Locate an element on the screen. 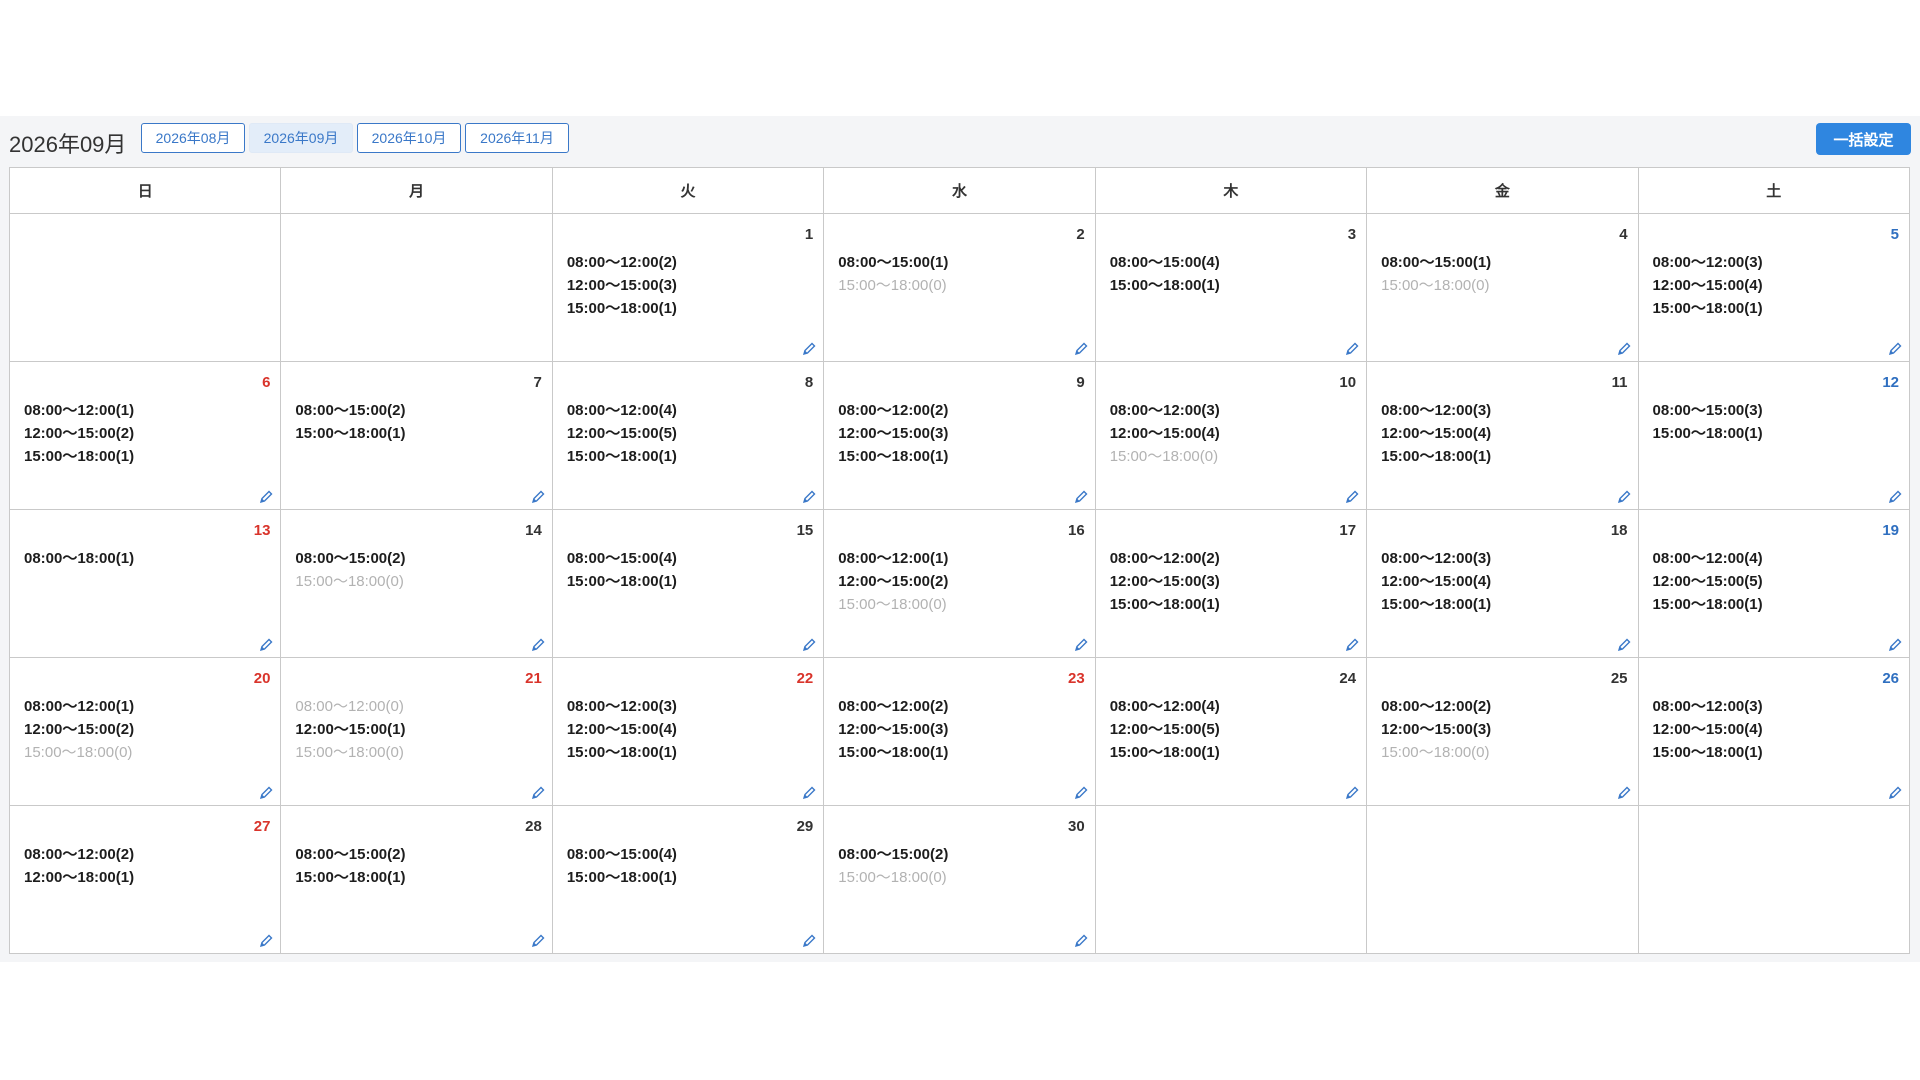  time-slot: 08:00〜15:00(2) is located at coordinates (350, 854).